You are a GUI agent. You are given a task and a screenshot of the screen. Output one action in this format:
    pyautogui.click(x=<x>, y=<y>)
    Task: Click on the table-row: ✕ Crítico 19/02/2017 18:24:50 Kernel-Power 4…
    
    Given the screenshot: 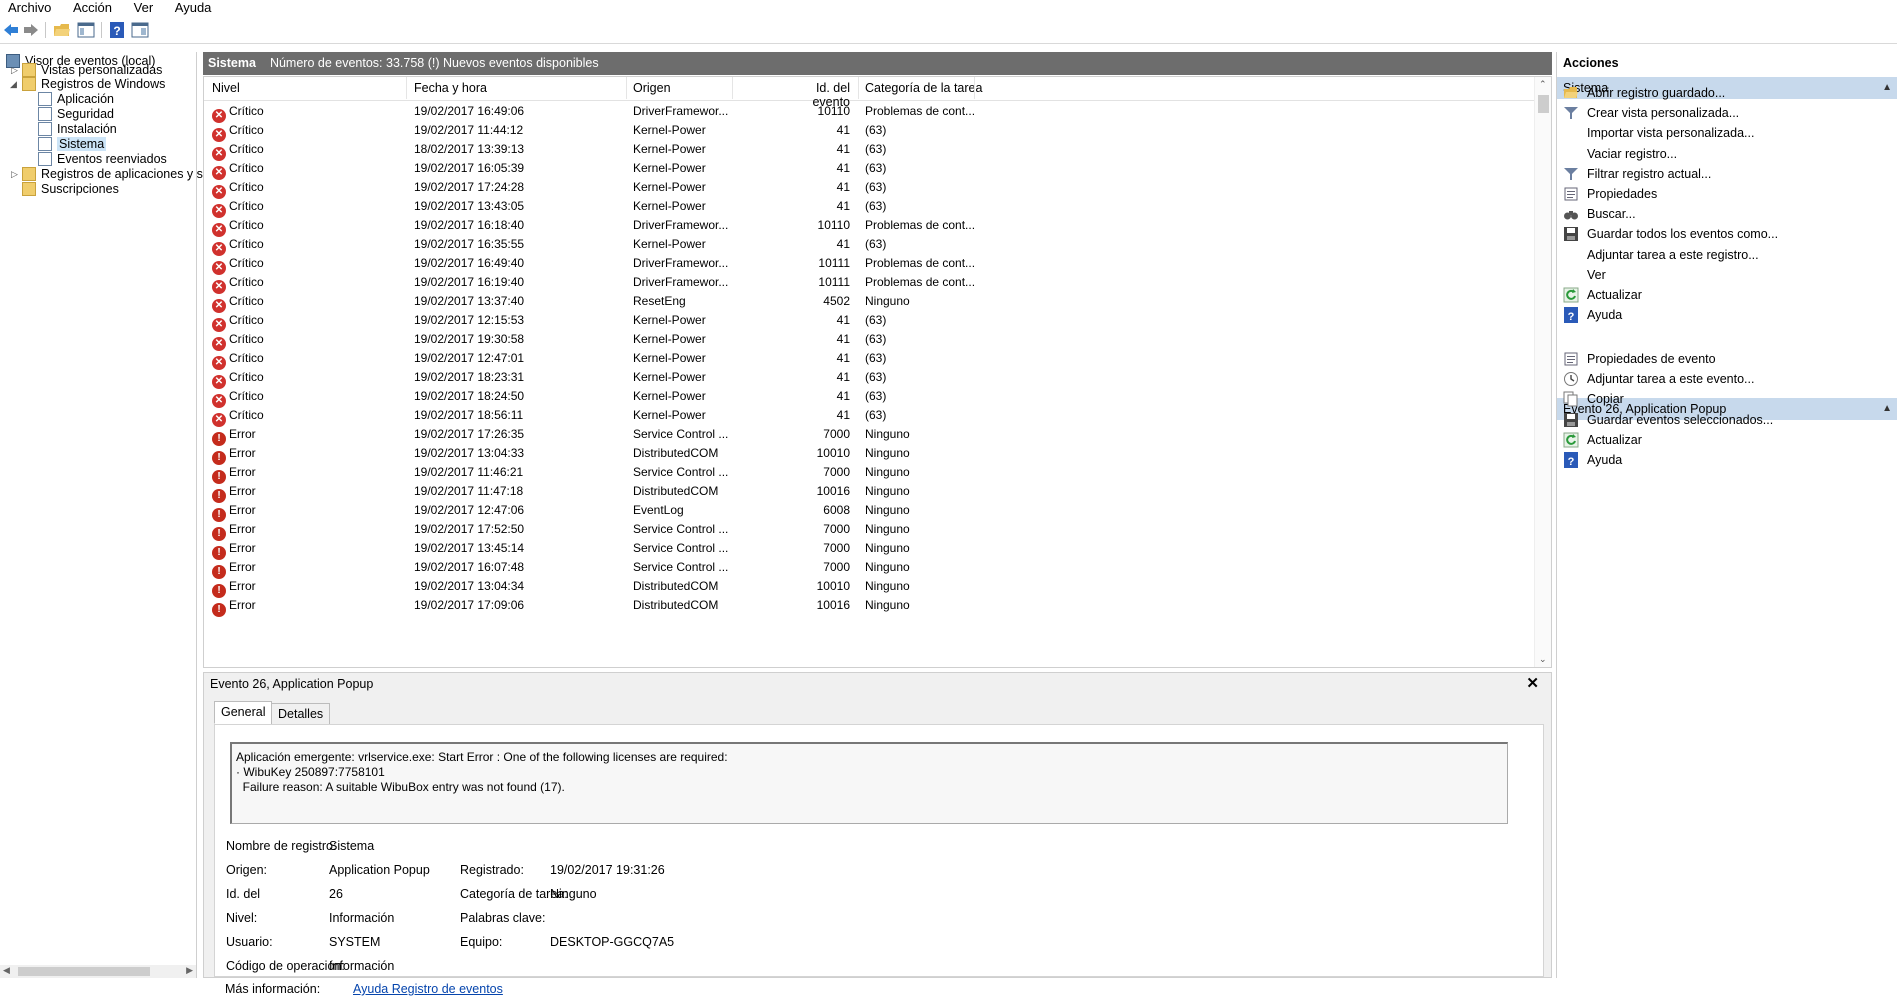 What is the action you would take?
    pyautogui.click(x=869, y=397)
    